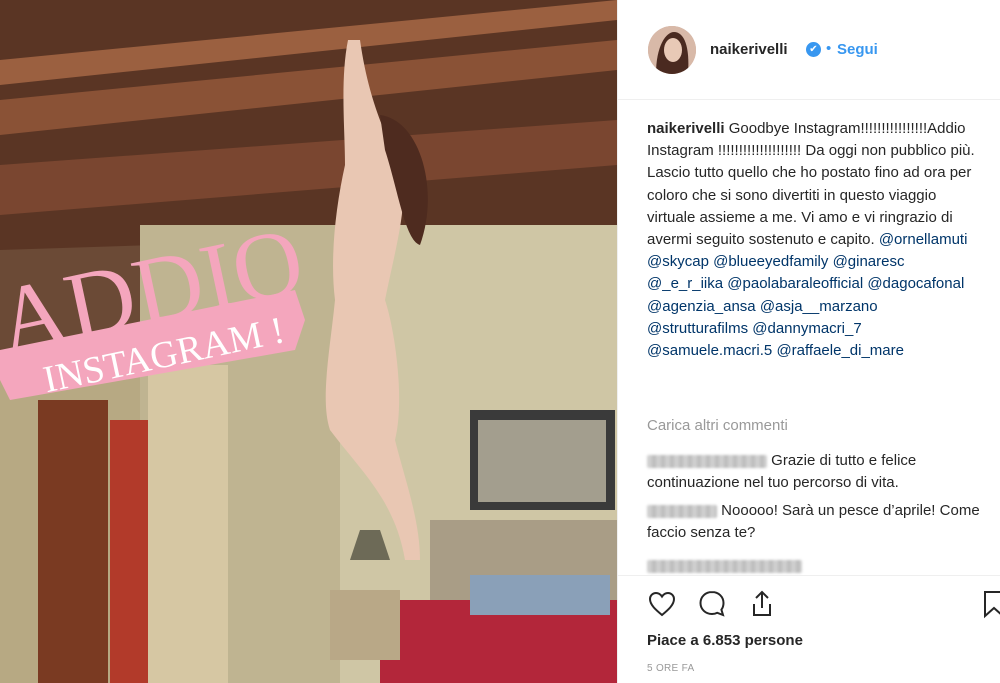 This screenshot has width=1000, height=683. What do you see at coordinates (671, 668) in the screenshot?
I see `post-timestamp: 5 ORE FA` at bounding box center [671, 668].